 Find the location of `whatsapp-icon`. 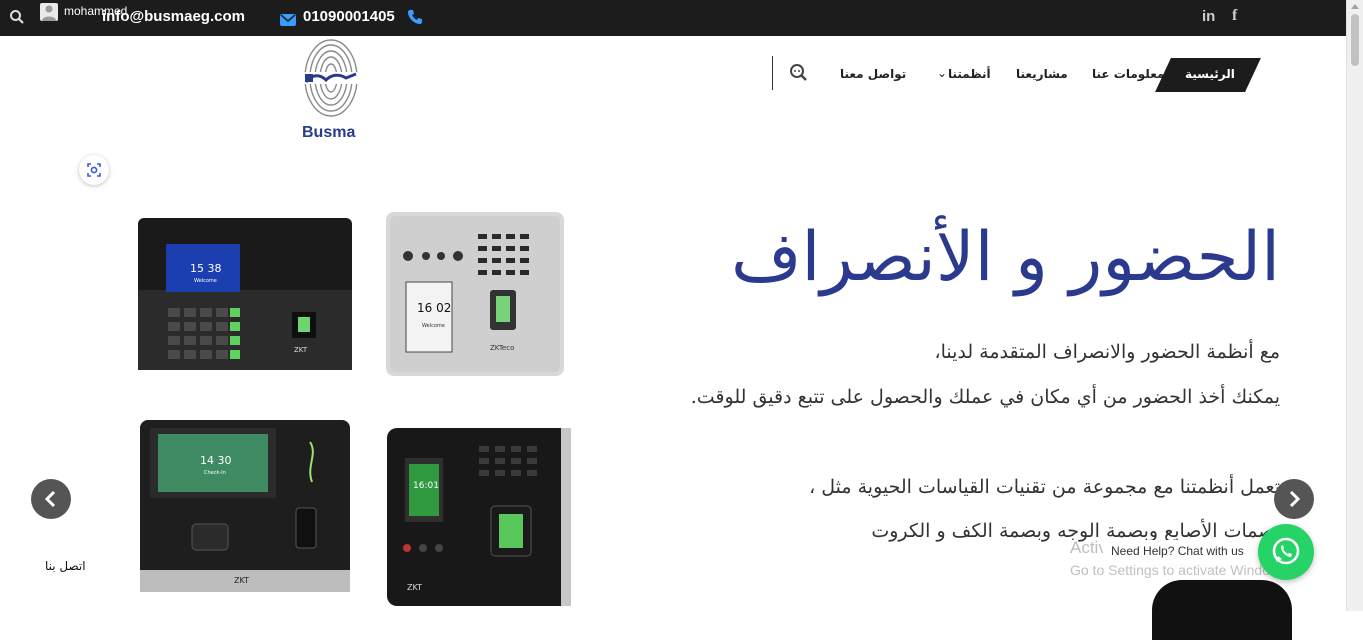

whatsapp-icon is located at coordinates (1286, 551).